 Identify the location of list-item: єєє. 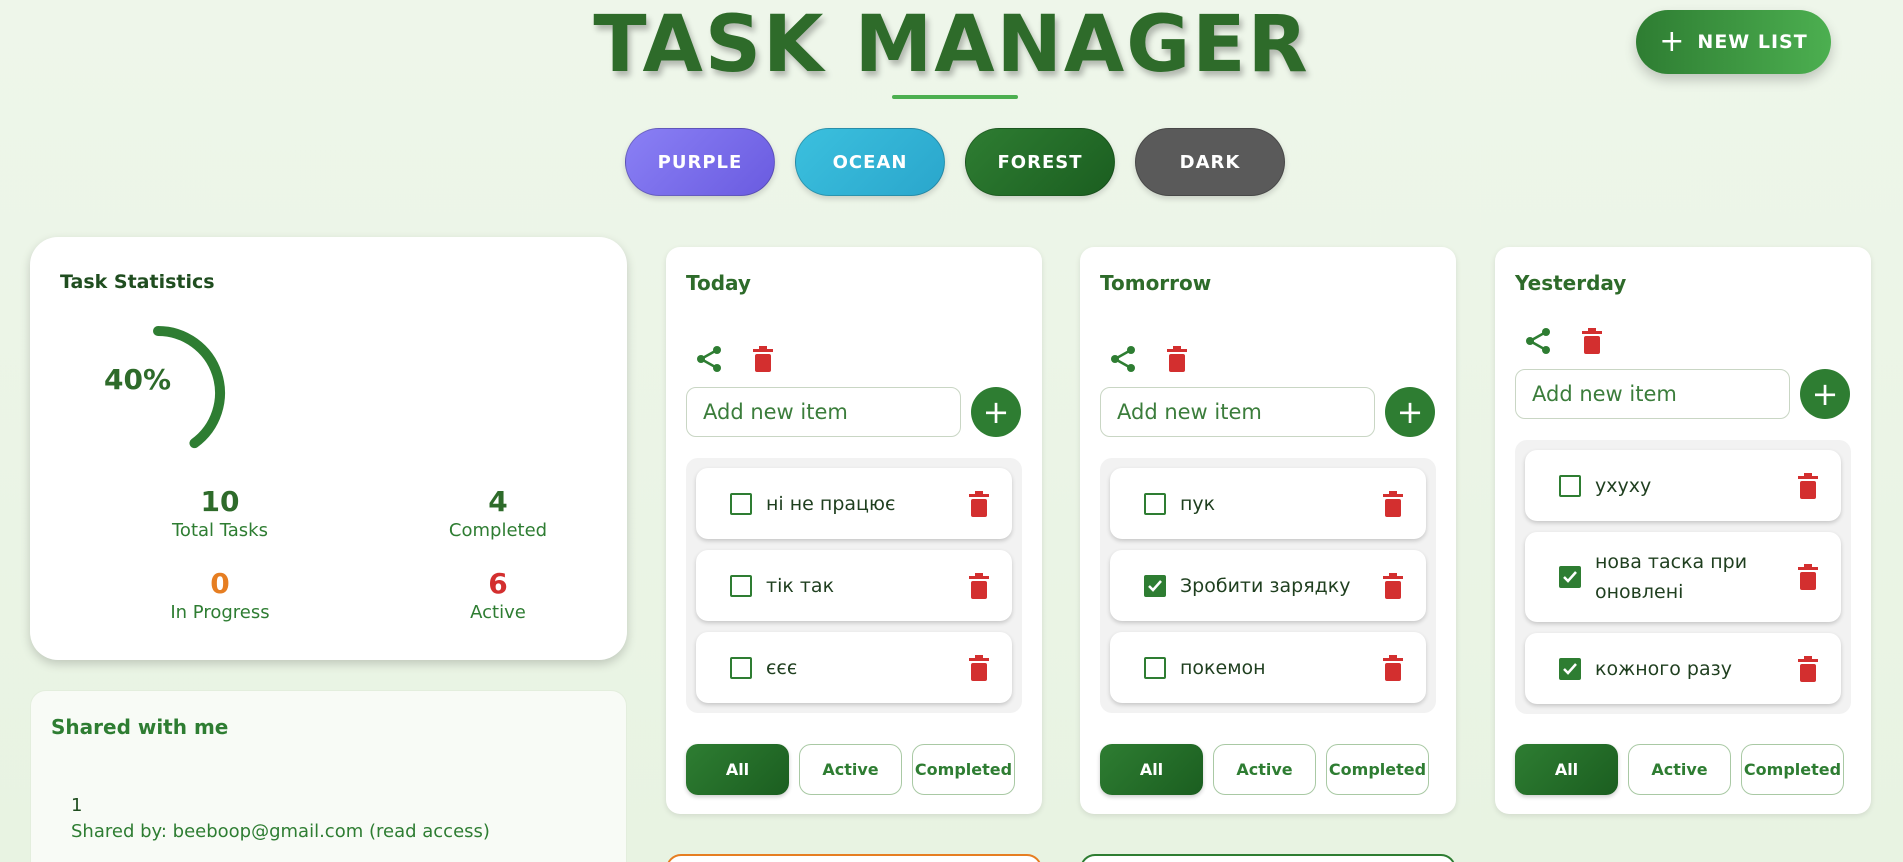
(854, 667).